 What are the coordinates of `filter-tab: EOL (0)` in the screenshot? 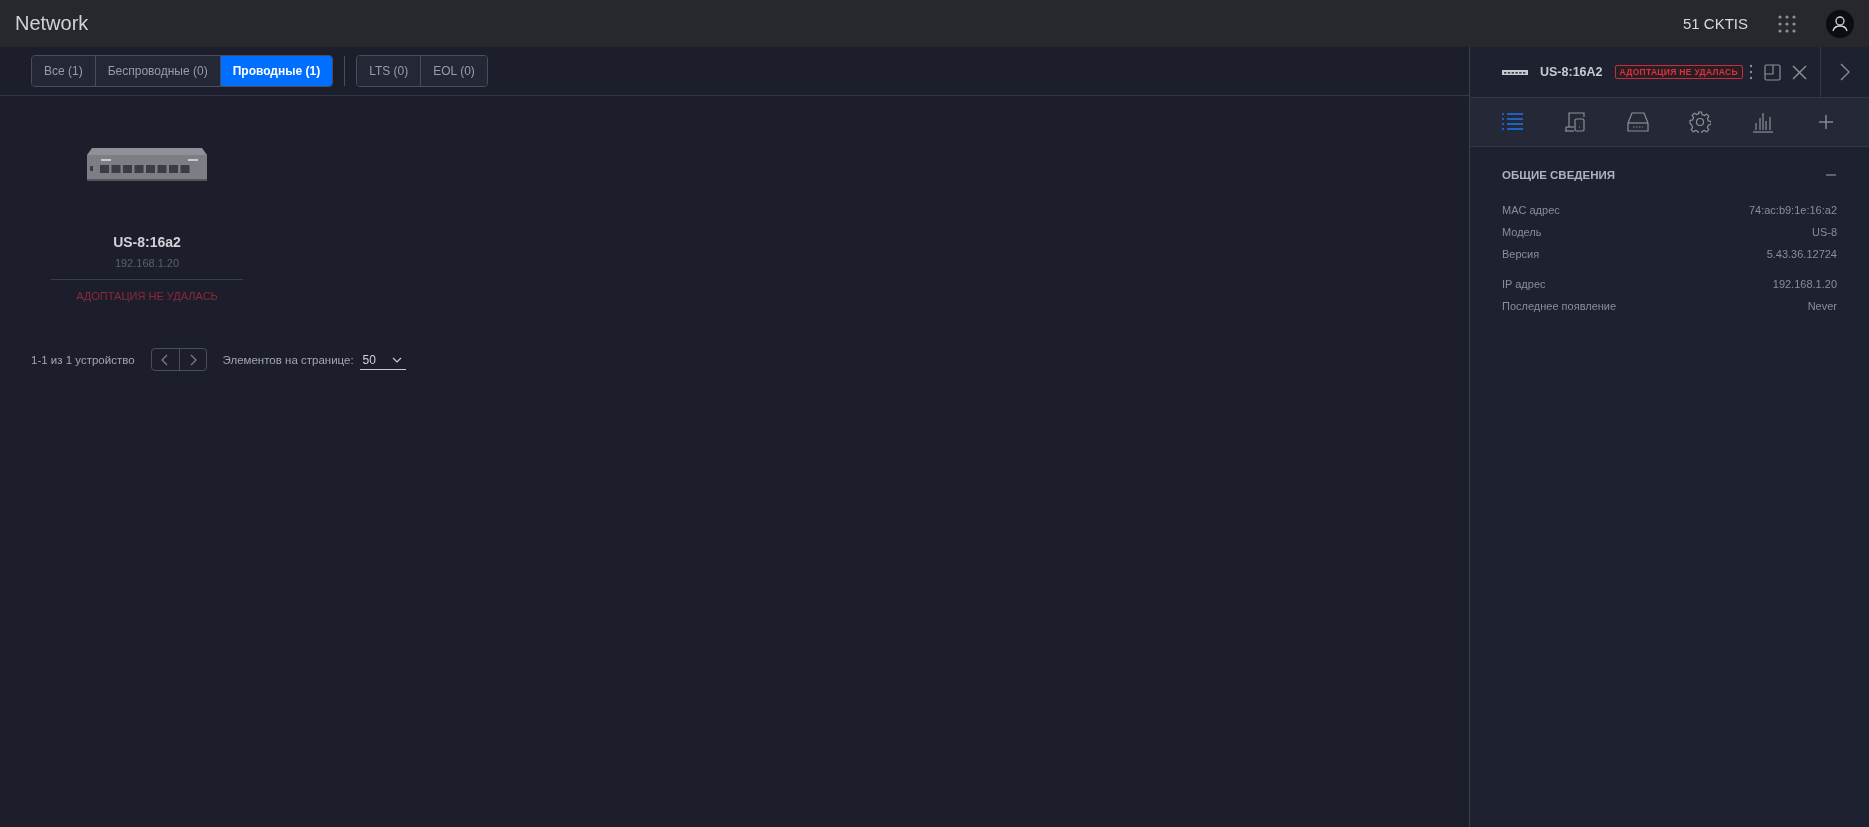 It's located at (454, 71).